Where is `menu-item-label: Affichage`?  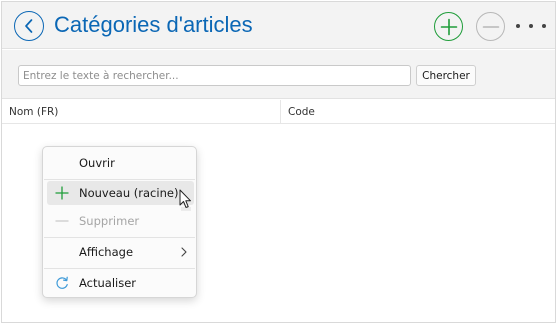
menu-item-label: Affichage is located at coordinates (106, 252).